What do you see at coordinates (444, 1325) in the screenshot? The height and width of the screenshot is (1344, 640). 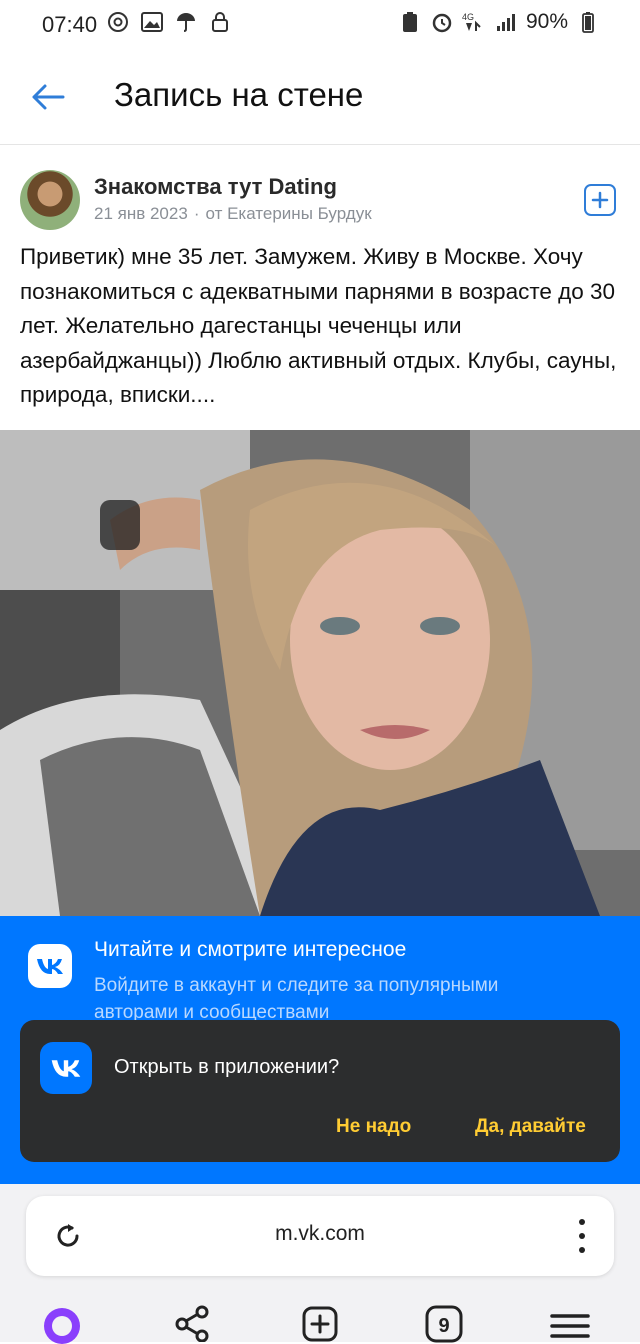 I see `tabs-count: 9` at bounding box center [444, 1325].